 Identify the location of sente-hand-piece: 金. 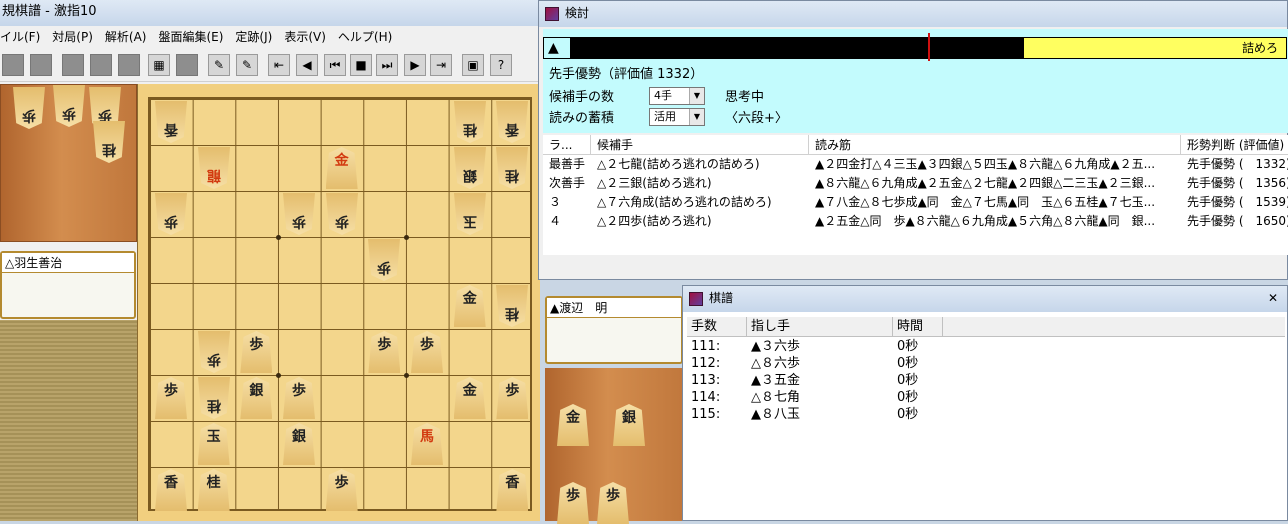
(573, 425).